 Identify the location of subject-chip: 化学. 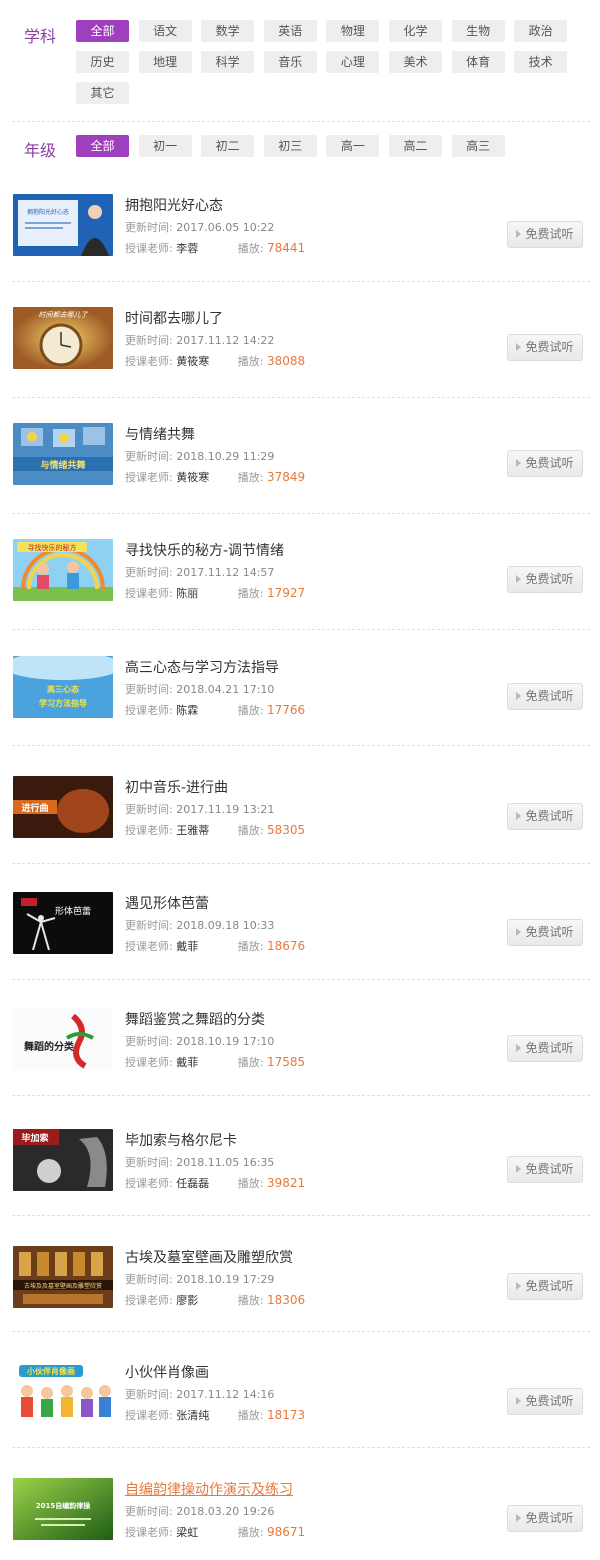
(415, 31).